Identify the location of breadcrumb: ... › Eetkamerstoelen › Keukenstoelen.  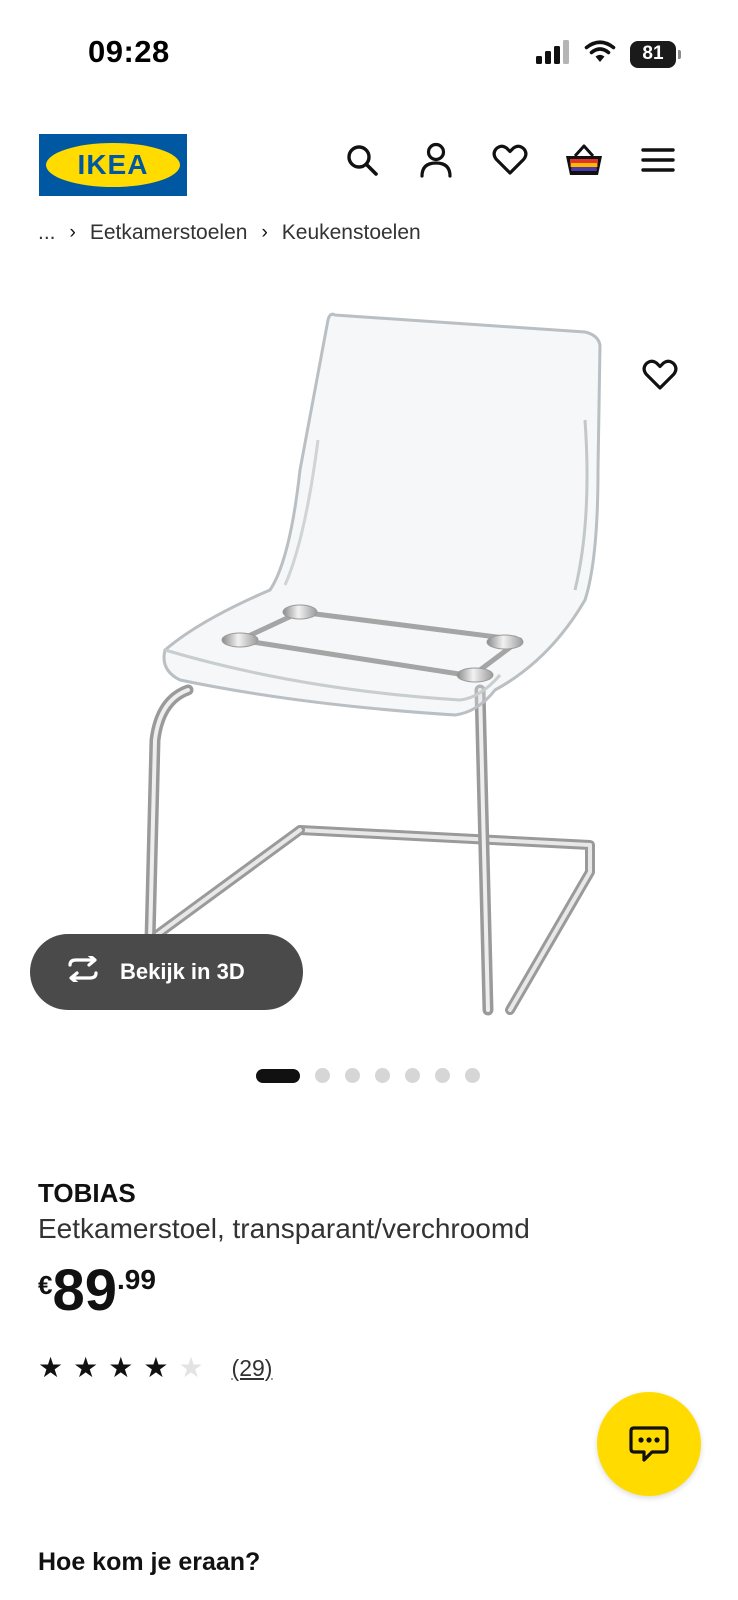
(229, 233).